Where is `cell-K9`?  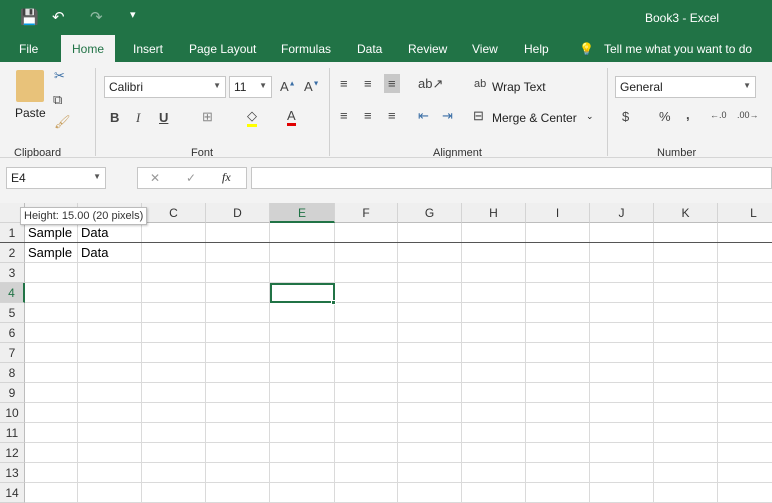
cell-K9 is located at coordinates (686, 393).